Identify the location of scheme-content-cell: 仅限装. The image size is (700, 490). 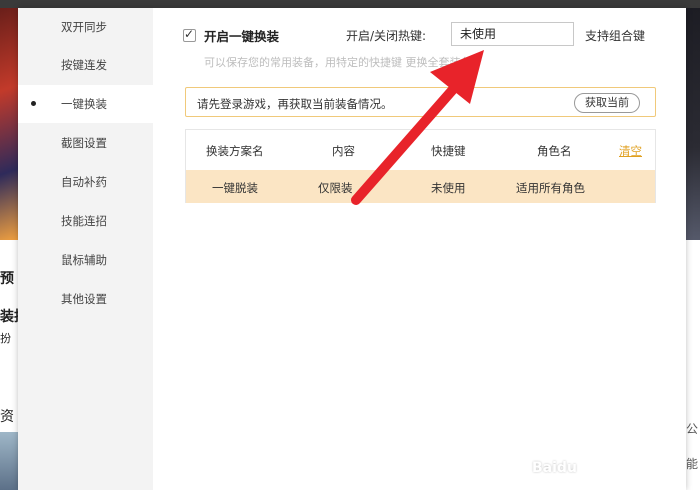
(335, 188).